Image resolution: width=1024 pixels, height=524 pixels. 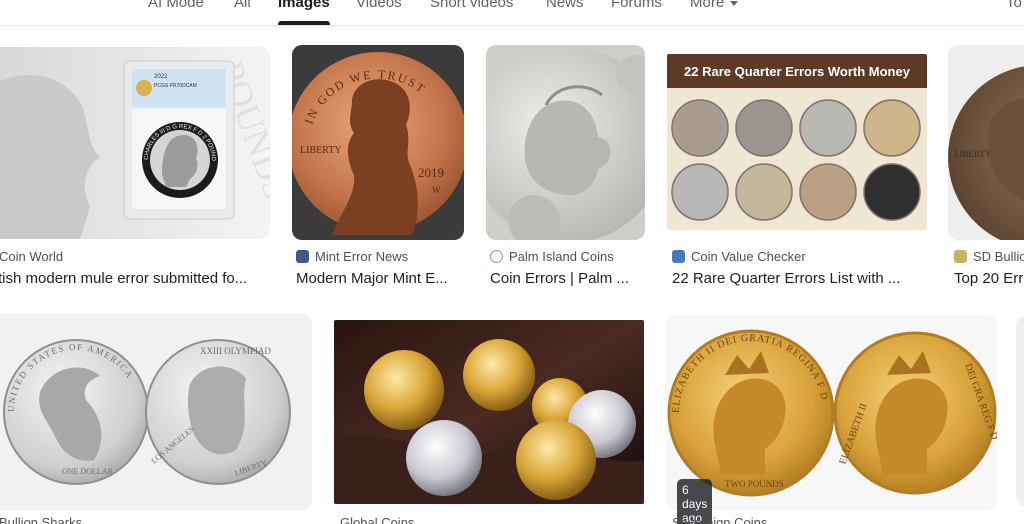 I want to click on tab-more: More, so click(x=714, y=5).